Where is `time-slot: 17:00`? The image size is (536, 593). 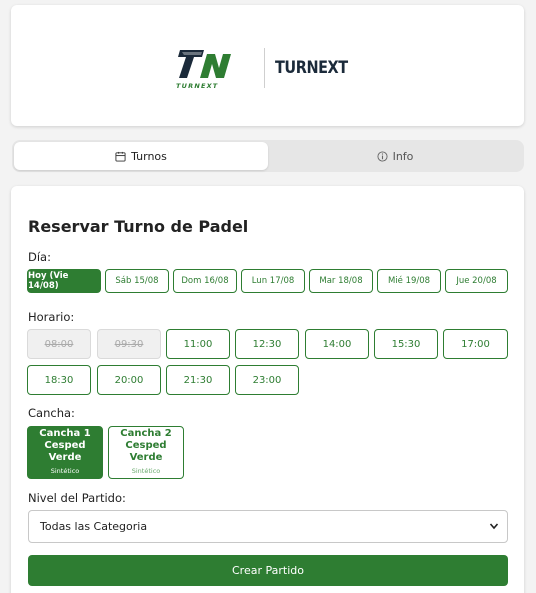
time-slot: 17:00 is located at coordinates (475, 344).